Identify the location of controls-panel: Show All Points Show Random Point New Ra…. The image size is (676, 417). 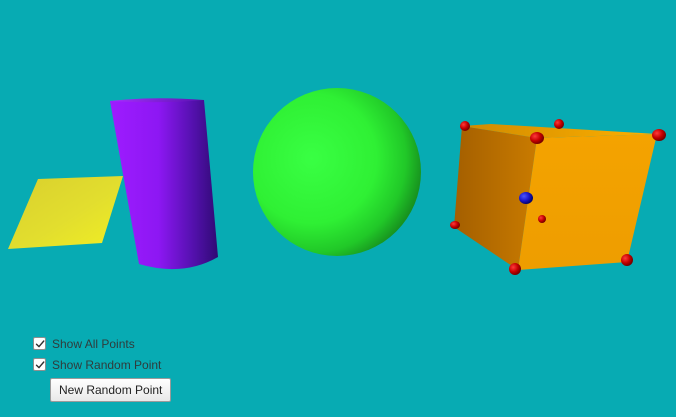
(143, 367).